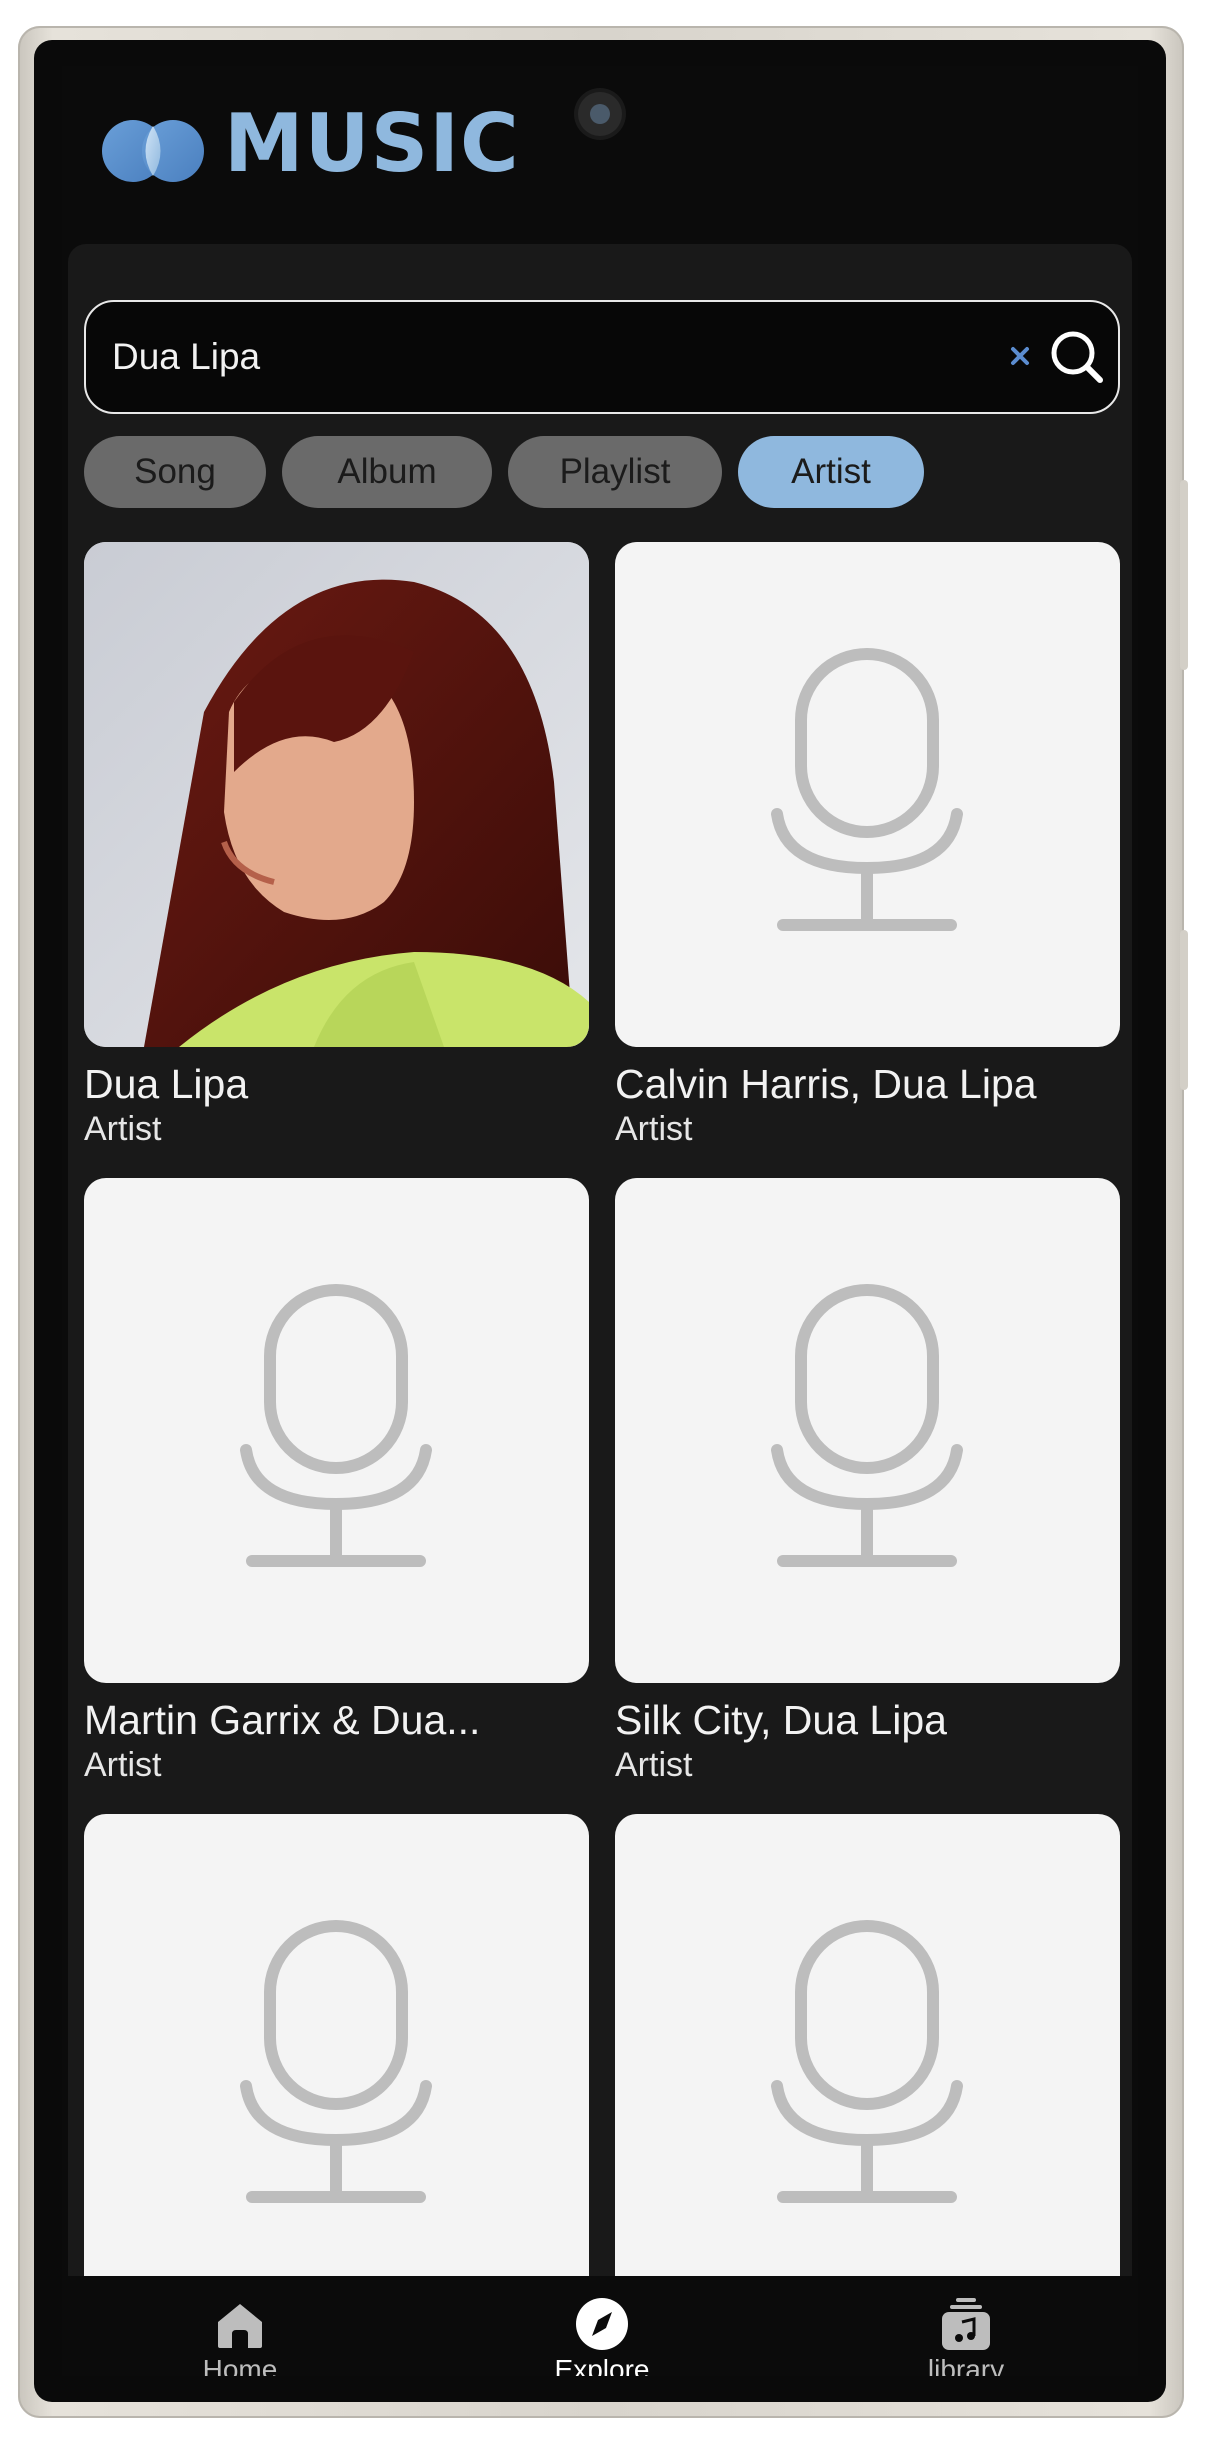  I want to click on nav-item-home: Home, so click(240, 2335).